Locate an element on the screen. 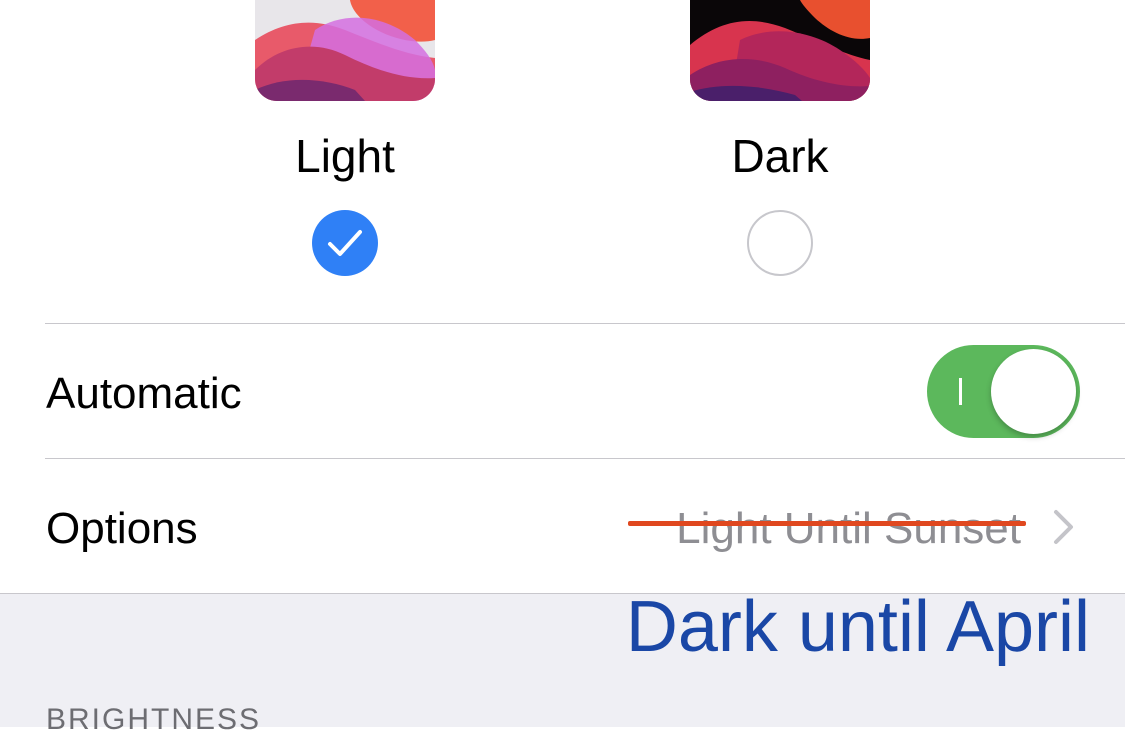 The width and height of the screenshot is (1125, 738). checkmark-icon is located at coordinates (345, 243).